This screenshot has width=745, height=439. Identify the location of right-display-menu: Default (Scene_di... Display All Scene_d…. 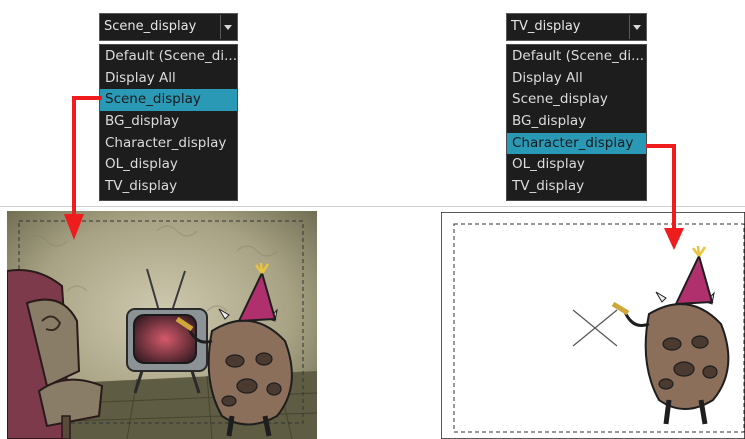
(576, 122).